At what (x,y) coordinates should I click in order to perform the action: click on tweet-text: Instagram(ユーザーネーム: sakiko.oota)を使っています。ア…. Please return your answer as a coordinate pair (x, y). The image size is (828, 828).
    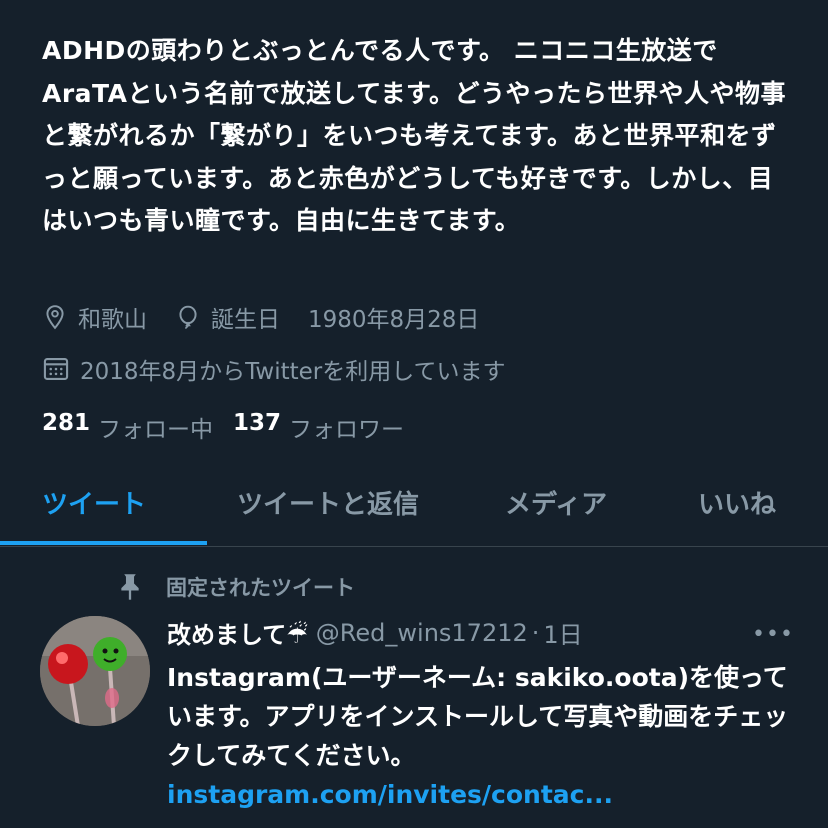
    Looking at the image, I should click on (478, 716).